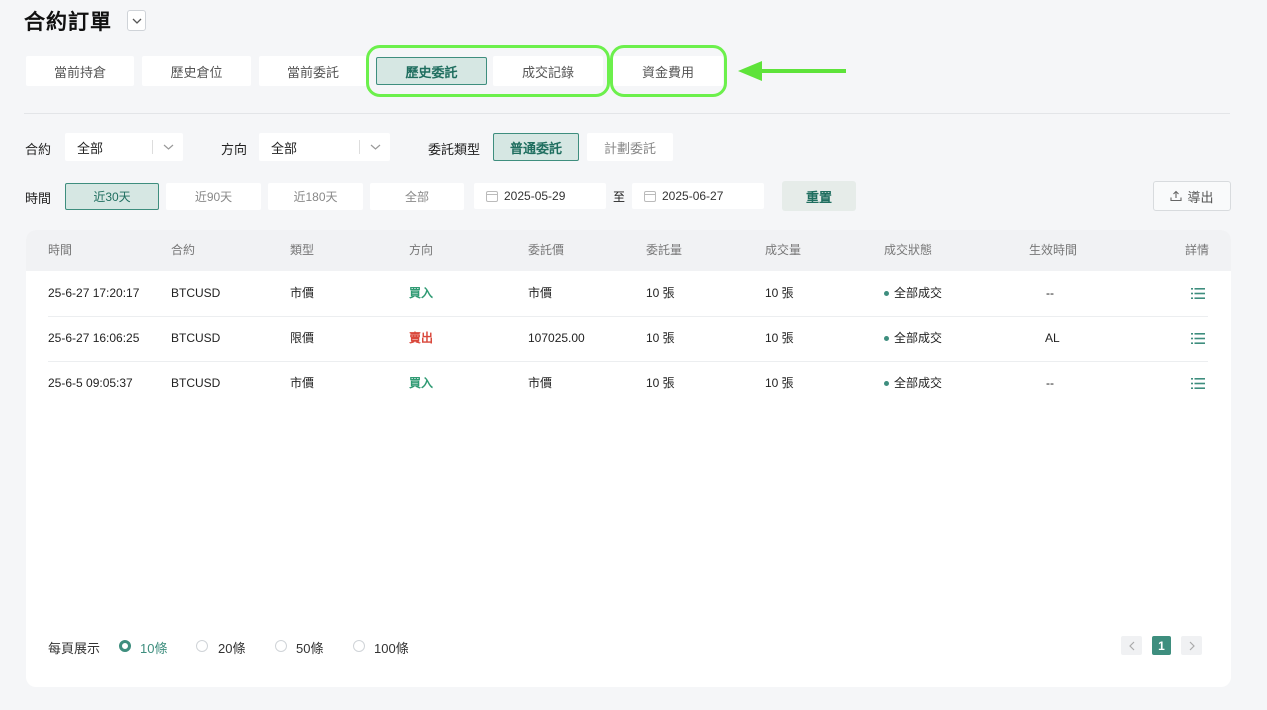 The height and width of the screenshot is (710, 1267). What do you see at coordinates (90, 148) in the screenshot?
I see `contract-select-value: 全部` at bounding box center [90, 148].